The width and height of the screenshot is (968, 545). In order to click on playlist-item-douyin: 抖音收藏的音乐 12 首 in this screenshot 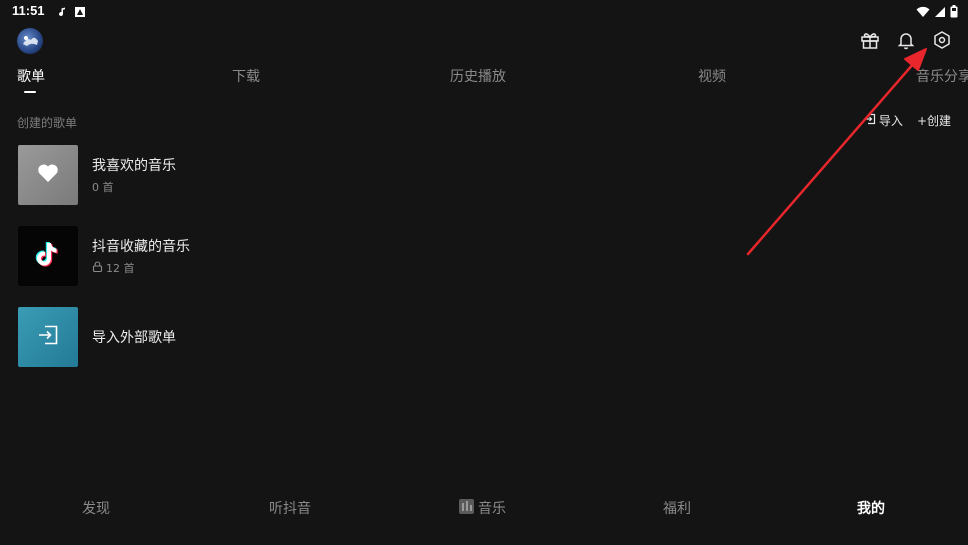, I will do `click(218, 256)`.